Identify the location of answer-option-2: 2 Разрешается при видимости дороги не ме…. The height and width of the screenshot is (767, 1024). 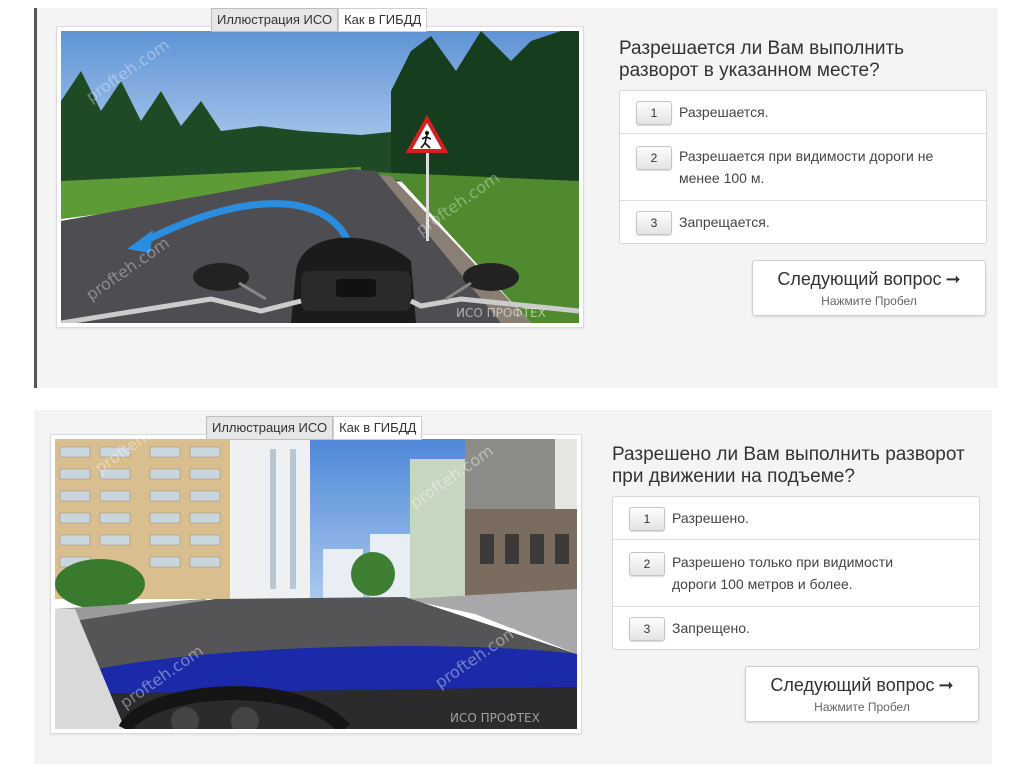
(803, 167).